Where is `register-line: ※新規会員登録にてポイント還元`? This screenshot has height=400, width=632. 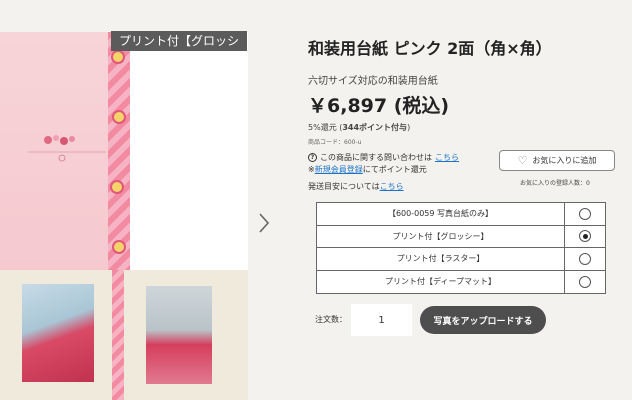 register-line: ※新規会員登録にてポイント還元 is located at coordinates (367, 169).